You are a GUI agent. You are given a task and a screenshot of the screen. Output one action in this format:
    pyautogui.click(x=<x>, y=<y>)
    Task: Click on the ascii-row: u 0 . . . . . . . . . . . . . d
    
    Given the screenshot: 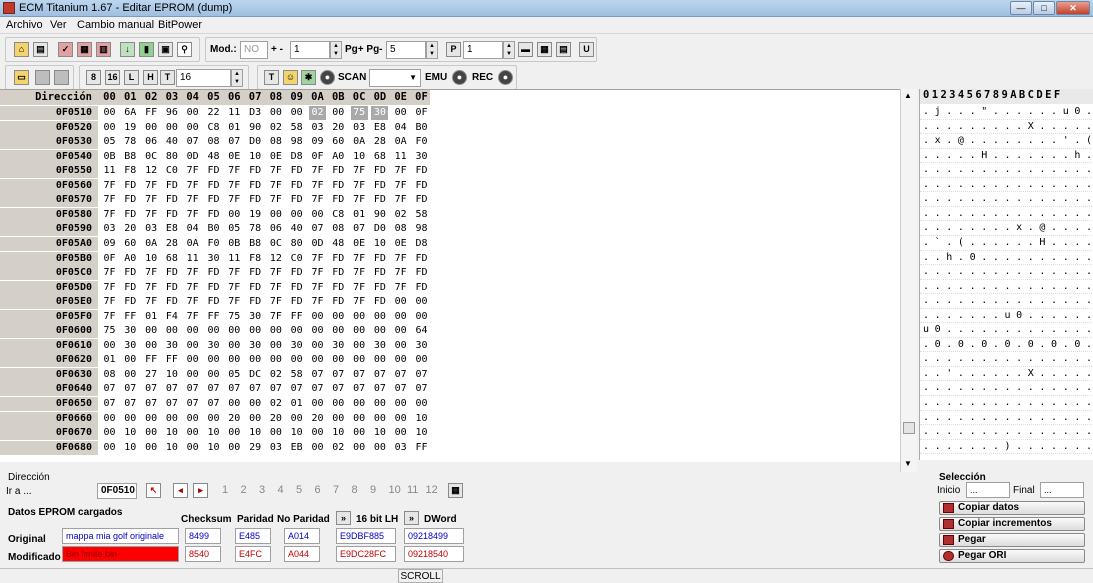 What is the action you would take?
    pyautogui.click(x=1006, y=330)
    